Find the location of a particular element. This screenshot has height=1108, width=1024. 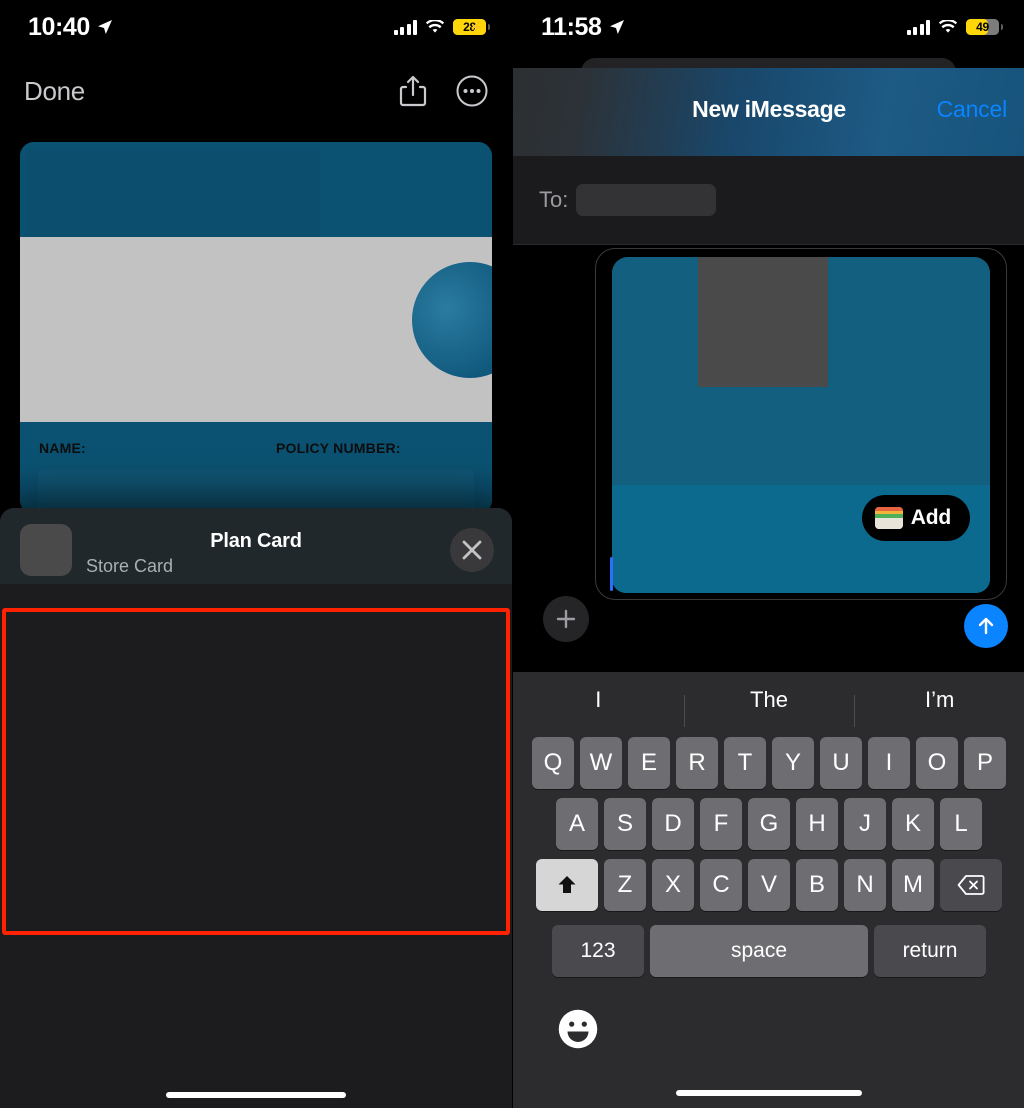

card-attachment-preview: Add is located at coordinates (801, 425).